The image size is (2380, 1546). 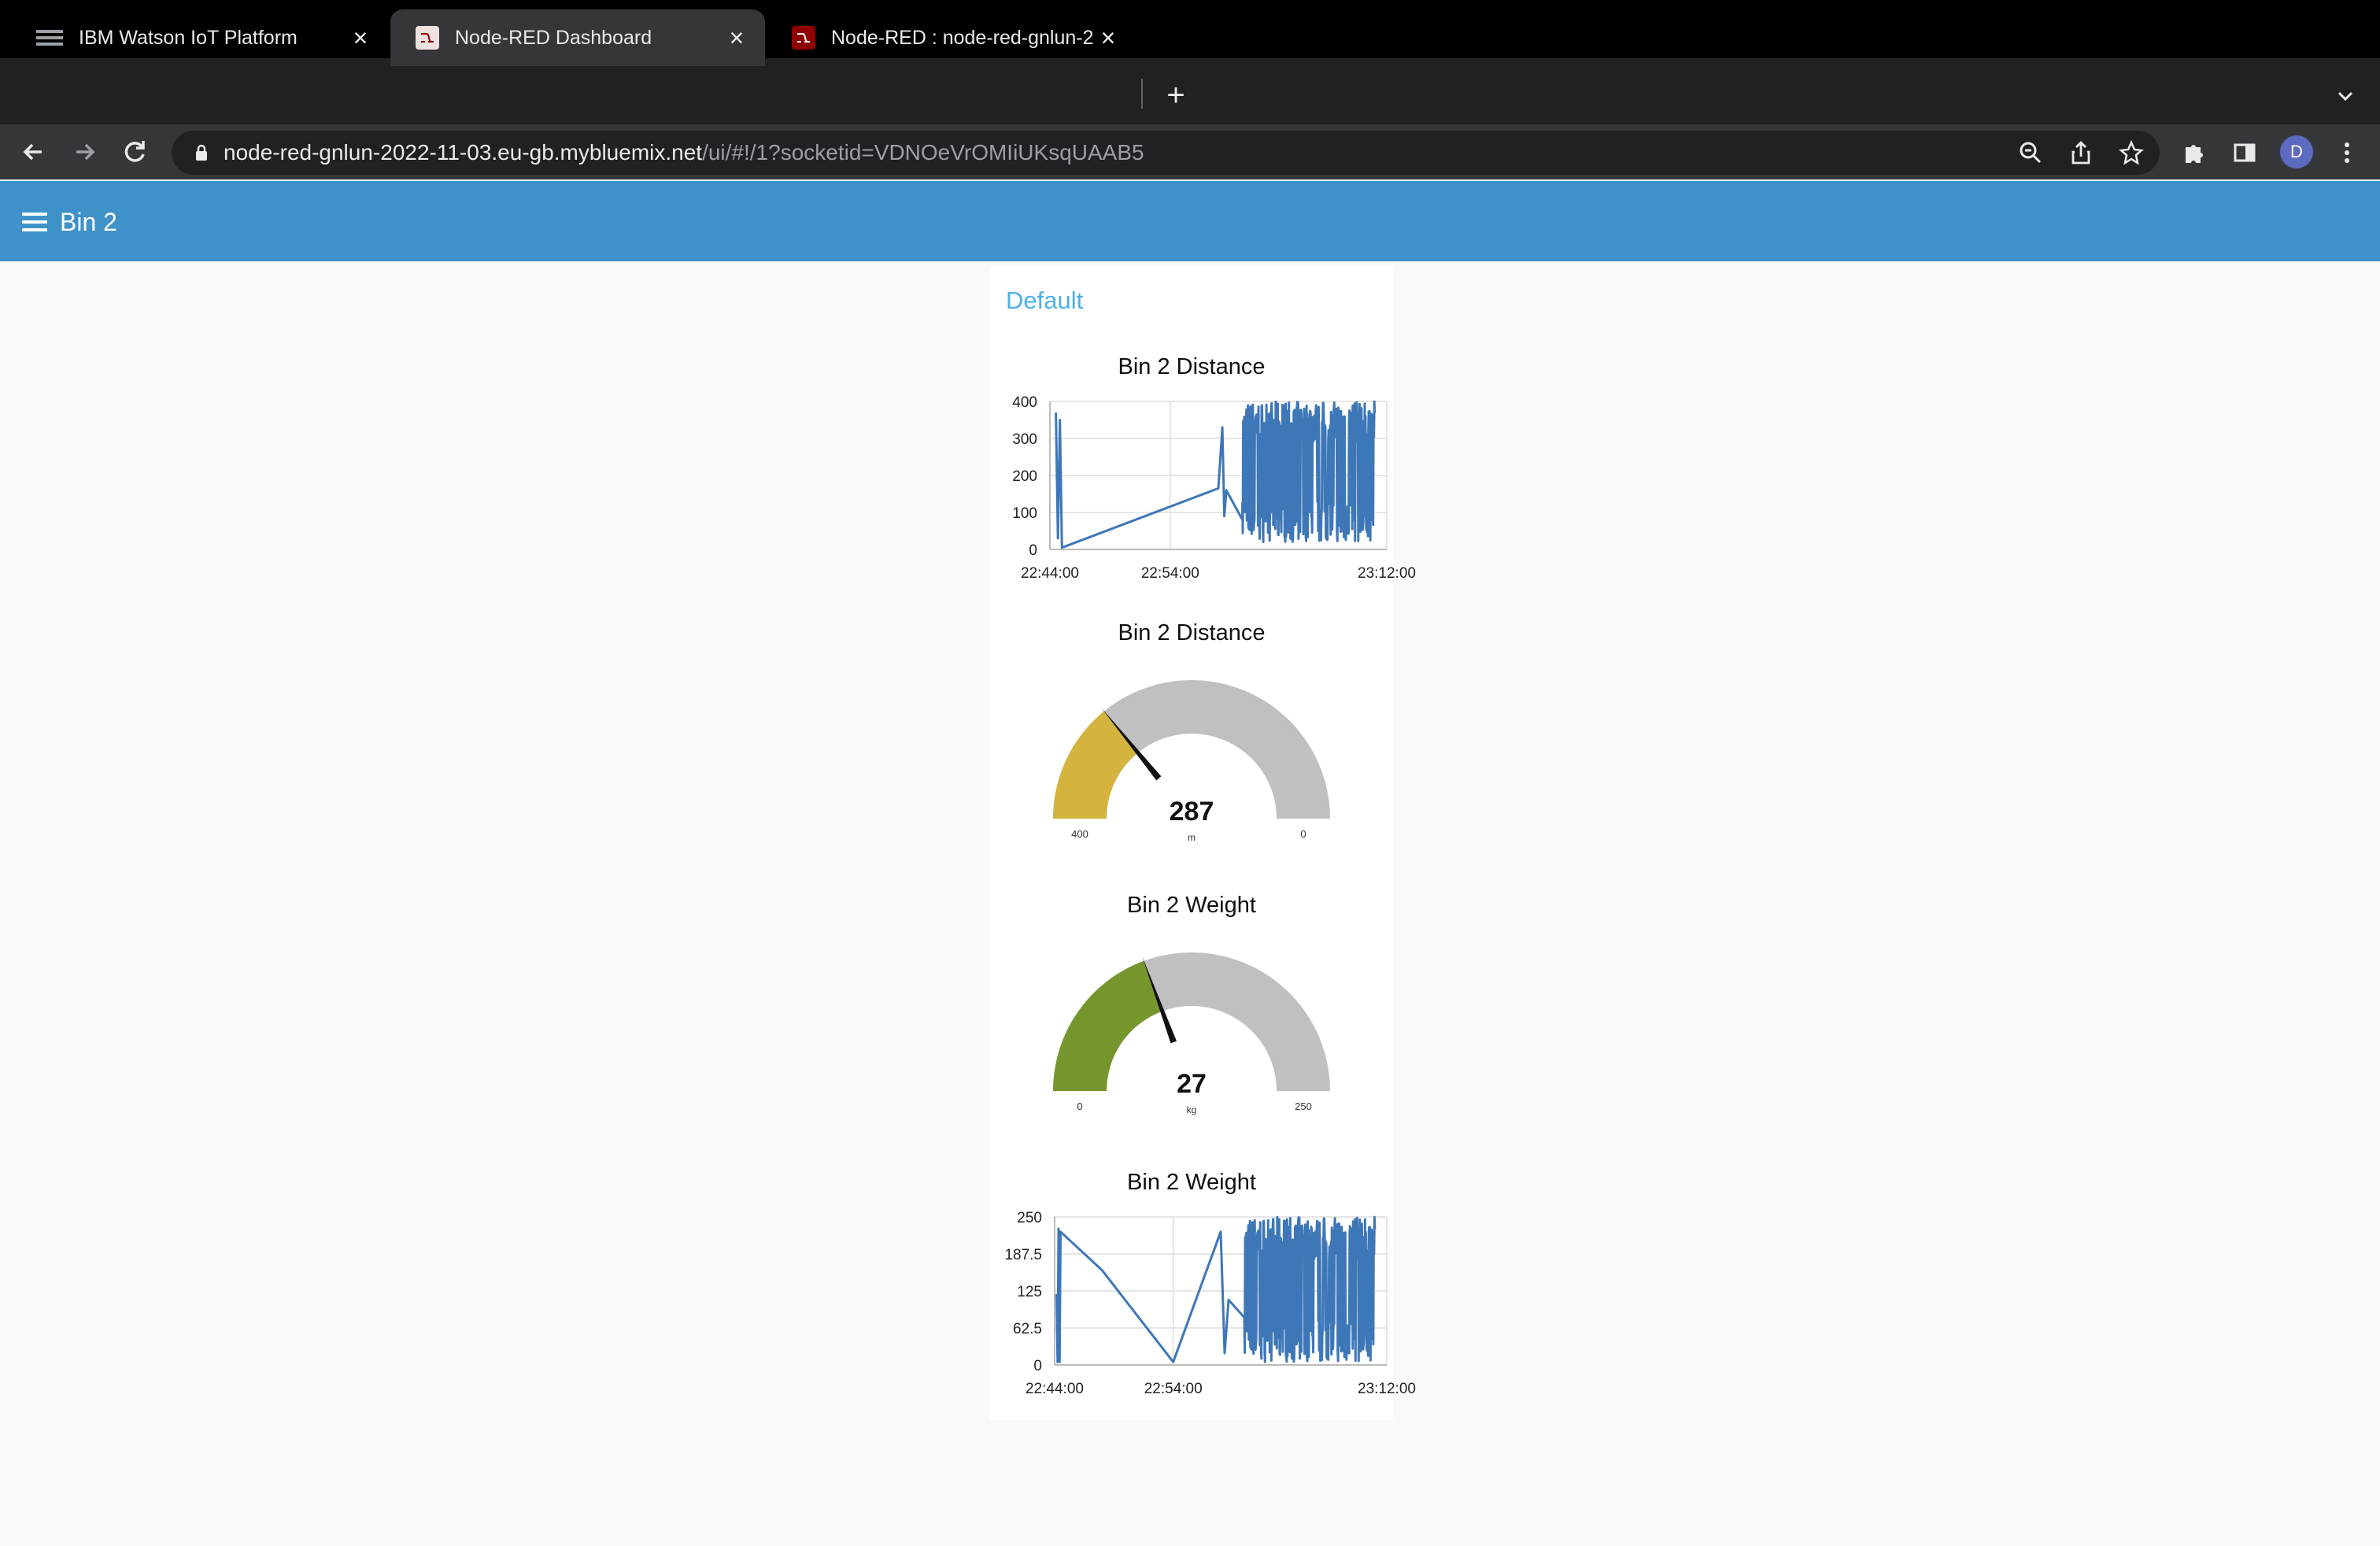 What do you see at coordinates (188, 37) in the screenshot?
I see `tab-label: IBM Watson IoT Platform` at bounding box center [188, 37].